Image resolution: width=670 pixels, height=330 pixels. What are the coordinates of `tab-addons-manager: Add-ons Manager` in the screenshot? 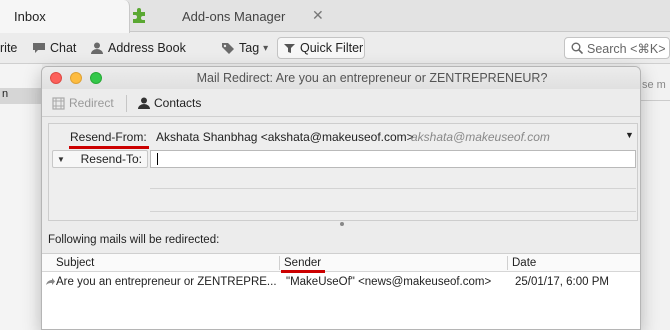 It's located at (233, 16).